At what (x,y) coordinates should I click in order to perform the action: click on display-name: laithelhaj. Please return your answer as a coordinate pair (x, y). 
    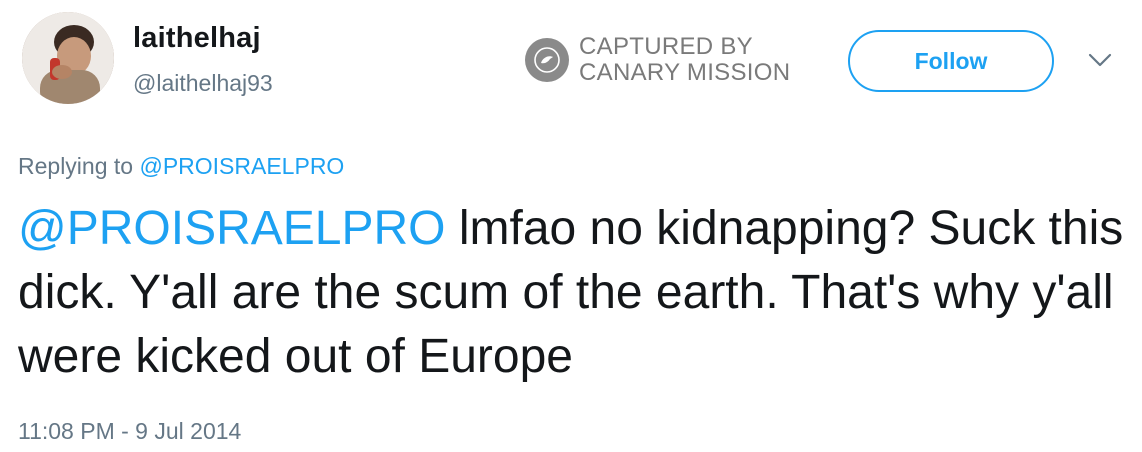
    Looking at the image, I should click on (197, 38).